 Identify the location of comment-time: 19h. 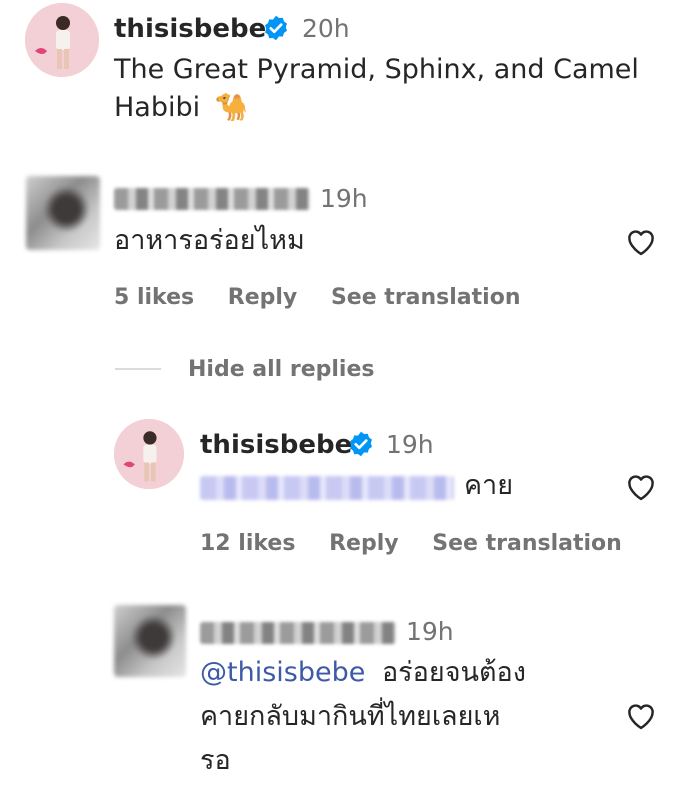
(344, 198).